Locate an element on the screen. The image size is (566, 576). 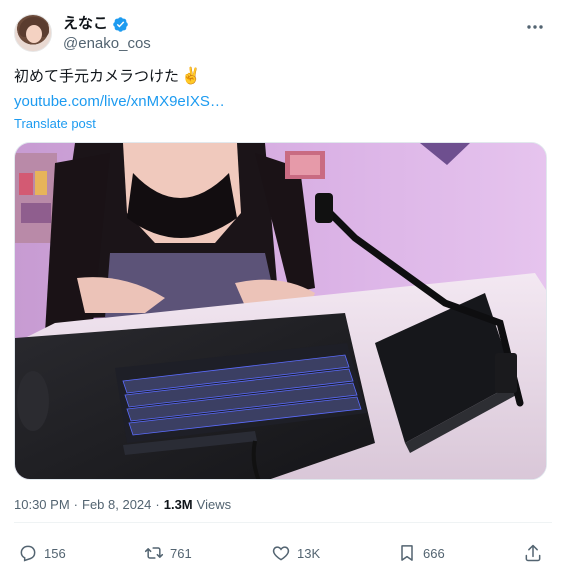
post-meta: 10:30 PM · Feb 8, 2024 · 1.3M Views is located at coordinates (122, 505).